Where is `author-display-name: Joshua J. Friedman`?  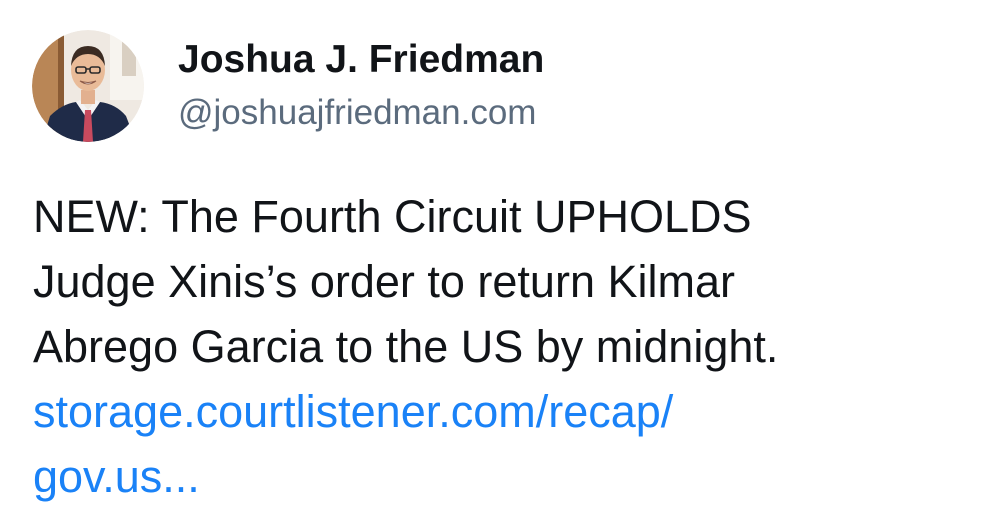 author-display-name: Joshua J. Friedman is located at coordinates (361, 60).